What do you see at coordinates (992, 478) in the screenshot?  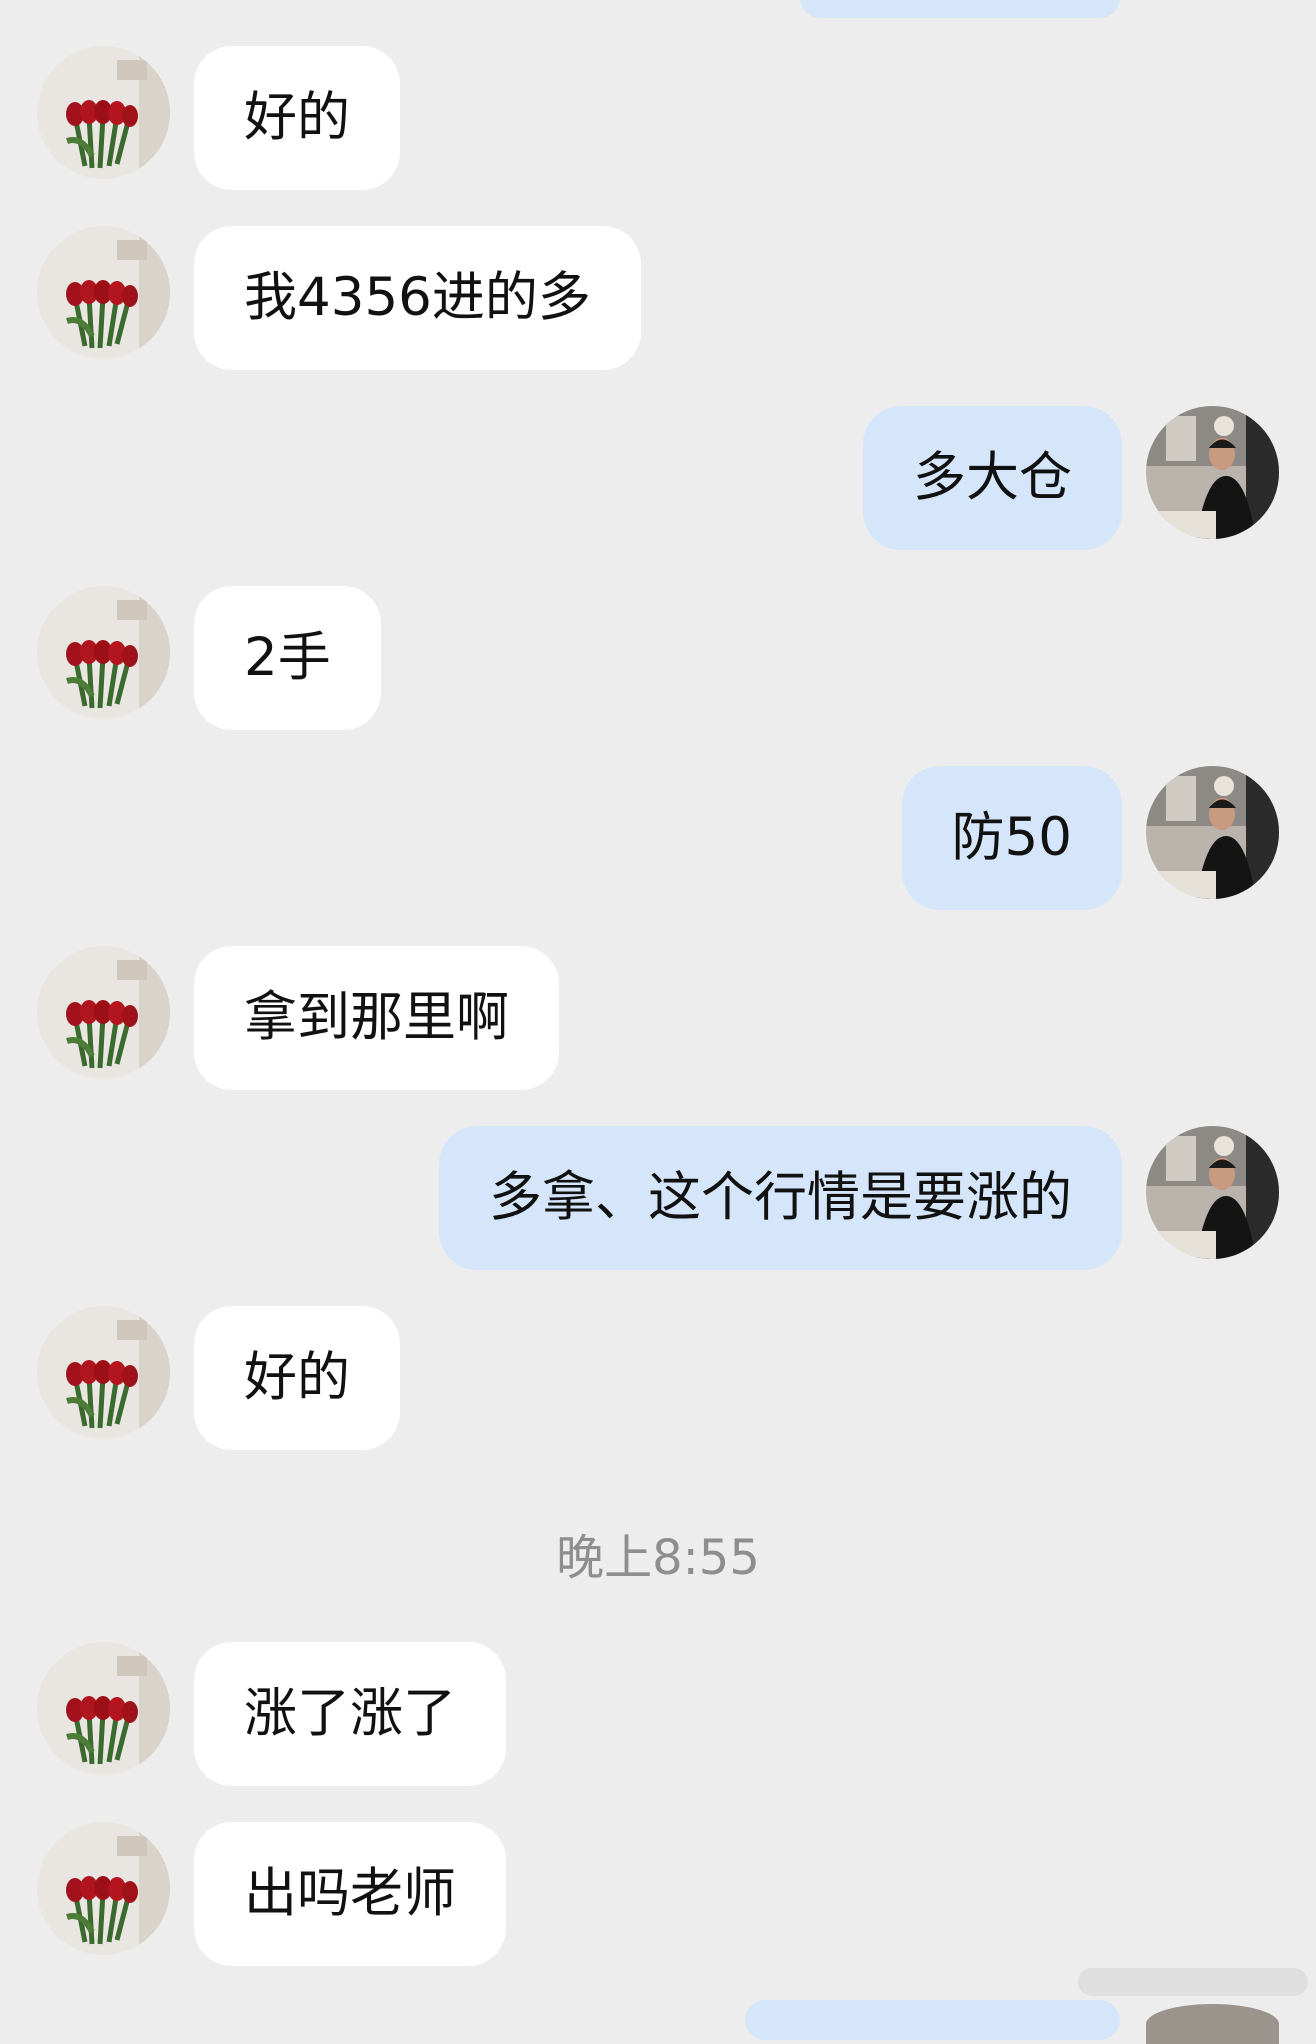 I see `outgoing-message-bubble: 多大仓` at bounding box center [992, 478].